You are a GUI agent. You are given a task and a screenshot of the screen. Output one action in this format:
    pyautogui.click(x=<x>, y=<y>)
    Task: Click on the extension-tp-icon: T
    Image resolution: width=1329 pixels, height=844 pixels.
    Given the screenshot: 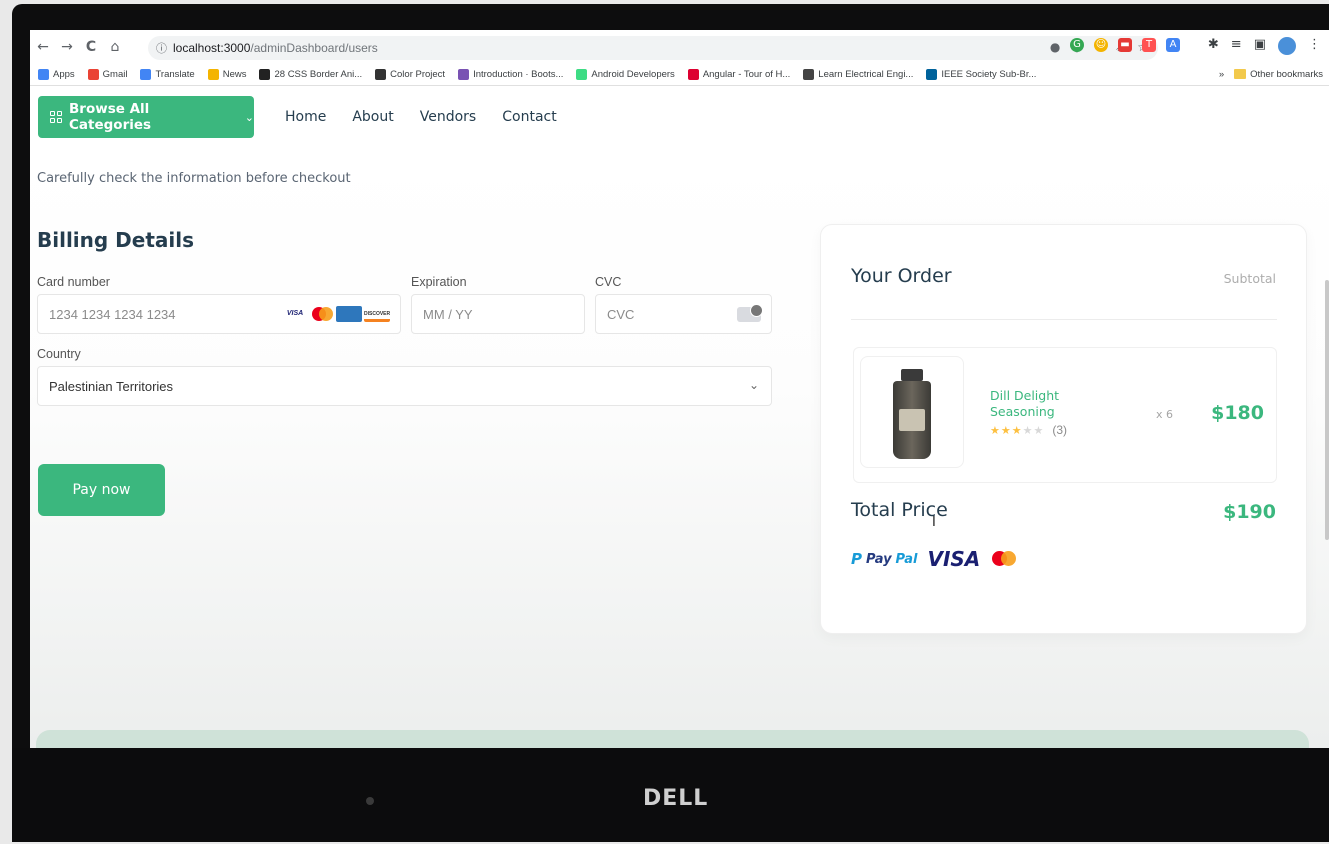 What is the action you would take?
    pyautogui.click(x=1149, y=45)
    